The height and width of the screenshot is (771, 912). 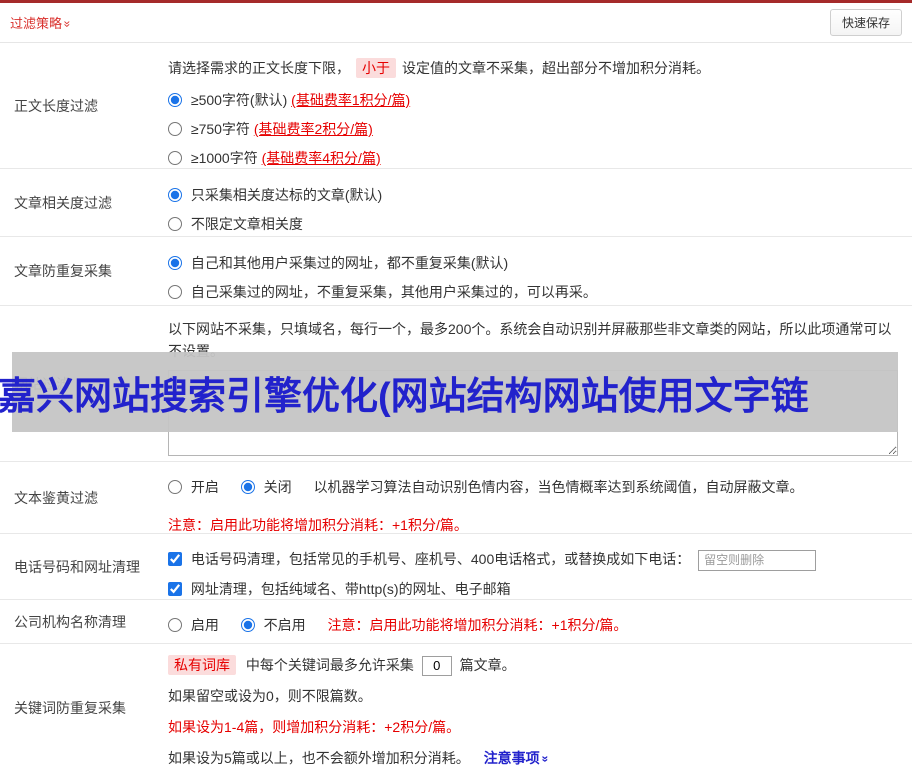 What do you see at coordinates (533, 129) in the screenshot?
I see `length-option-750: ≥750字符 (基础费率2积分/篇)` at bounding box center [533, 129].